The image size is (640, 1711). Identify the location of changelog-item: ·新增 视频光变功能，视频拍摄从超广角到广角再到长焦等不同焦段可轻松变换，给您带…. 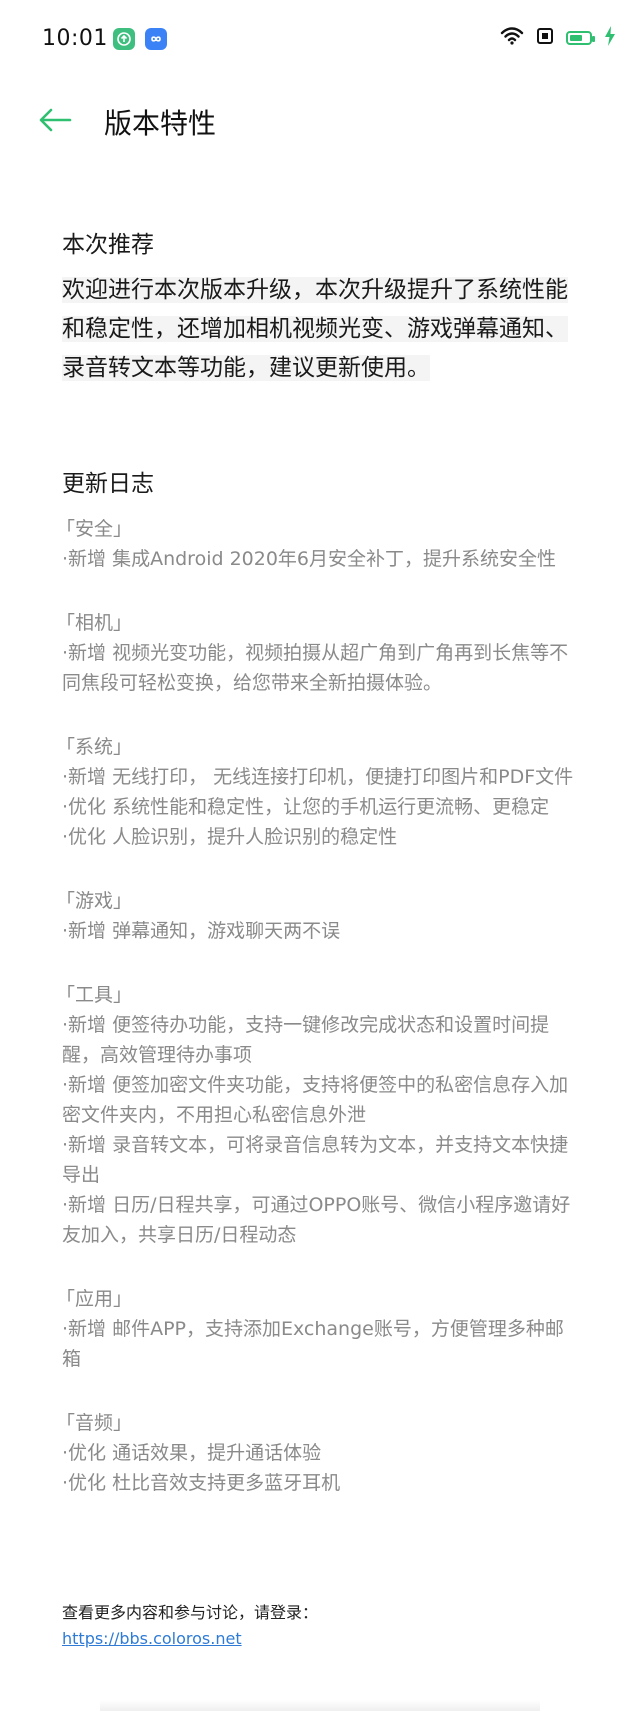
(315, 668).